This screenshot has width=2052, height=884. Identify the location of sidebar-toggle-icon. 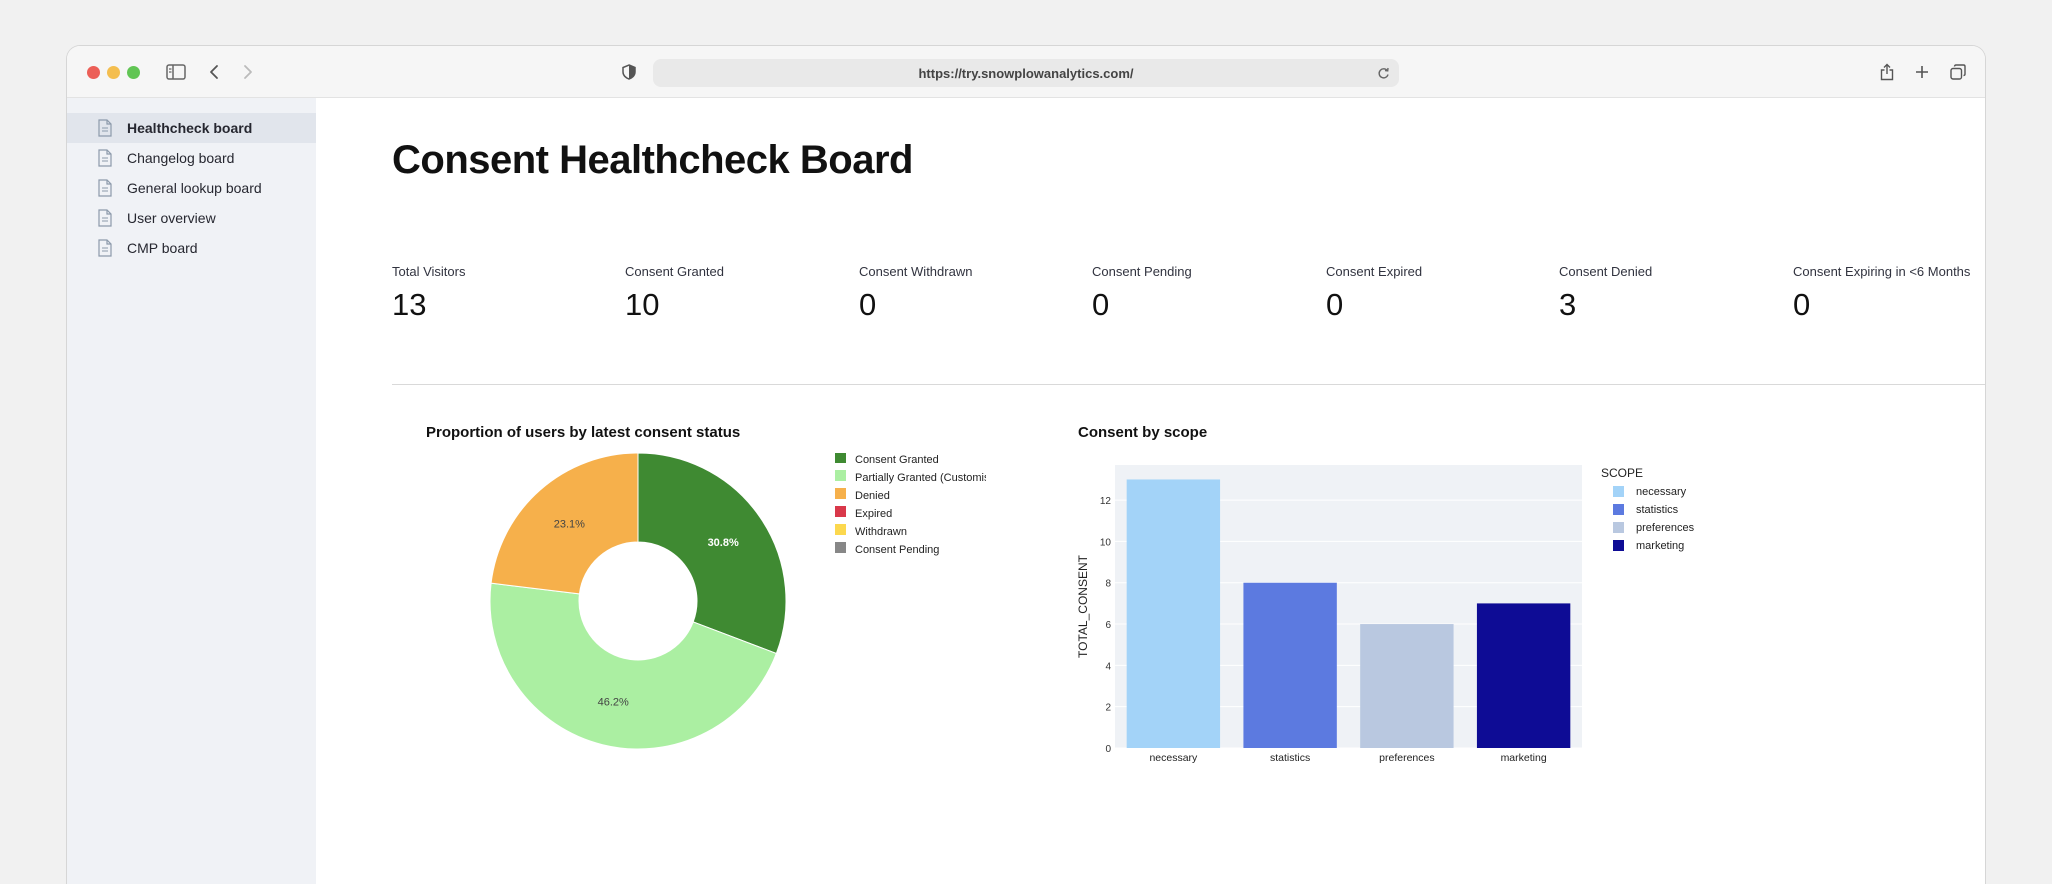
(176, 72).